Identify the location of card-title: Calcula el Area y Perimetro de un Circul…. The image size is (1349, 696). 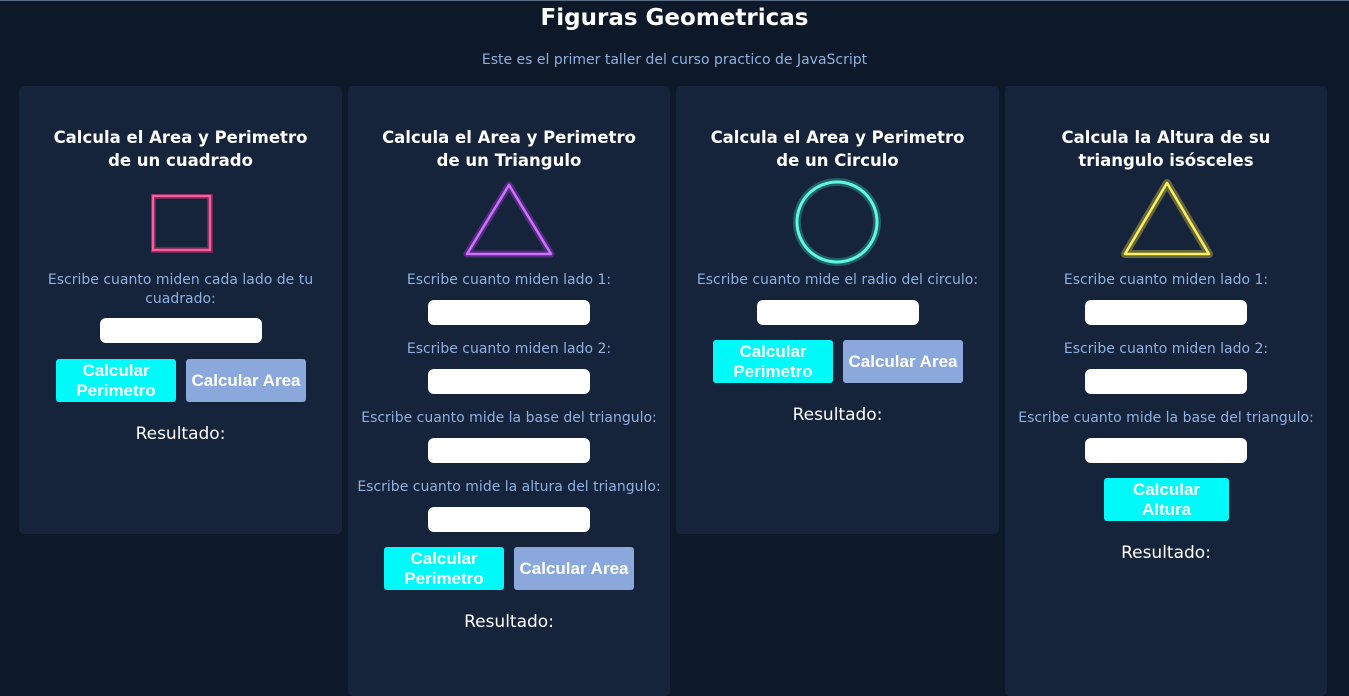
(837, 149).